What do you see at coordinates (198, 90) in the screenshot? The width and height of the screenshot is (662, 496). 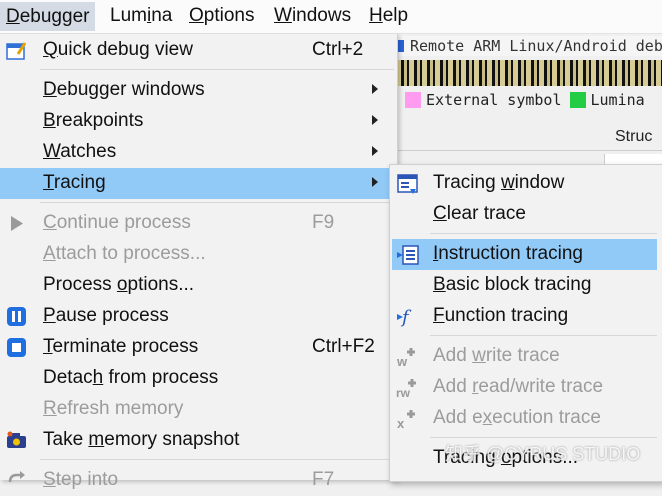 I see `menu-item-debugger-windows: Debugger windows` at bounding box center [198, 90].